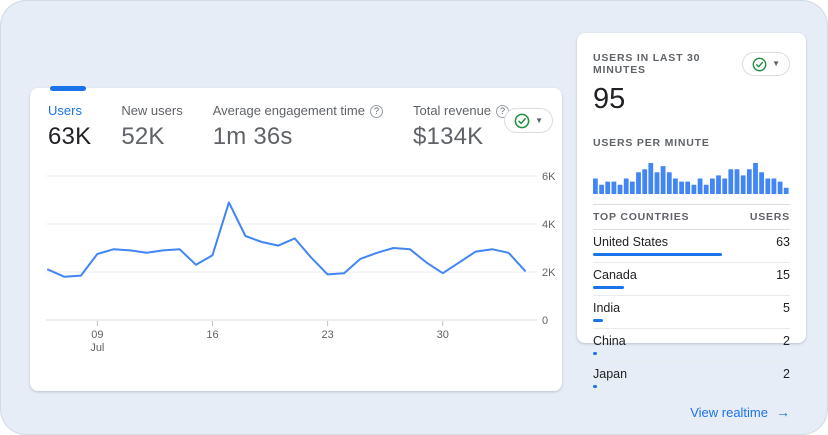  What do you see at coordinates (691, 178) in the screenshot?
I see `users-per-minute-chart` at bounding box center [691, 178].